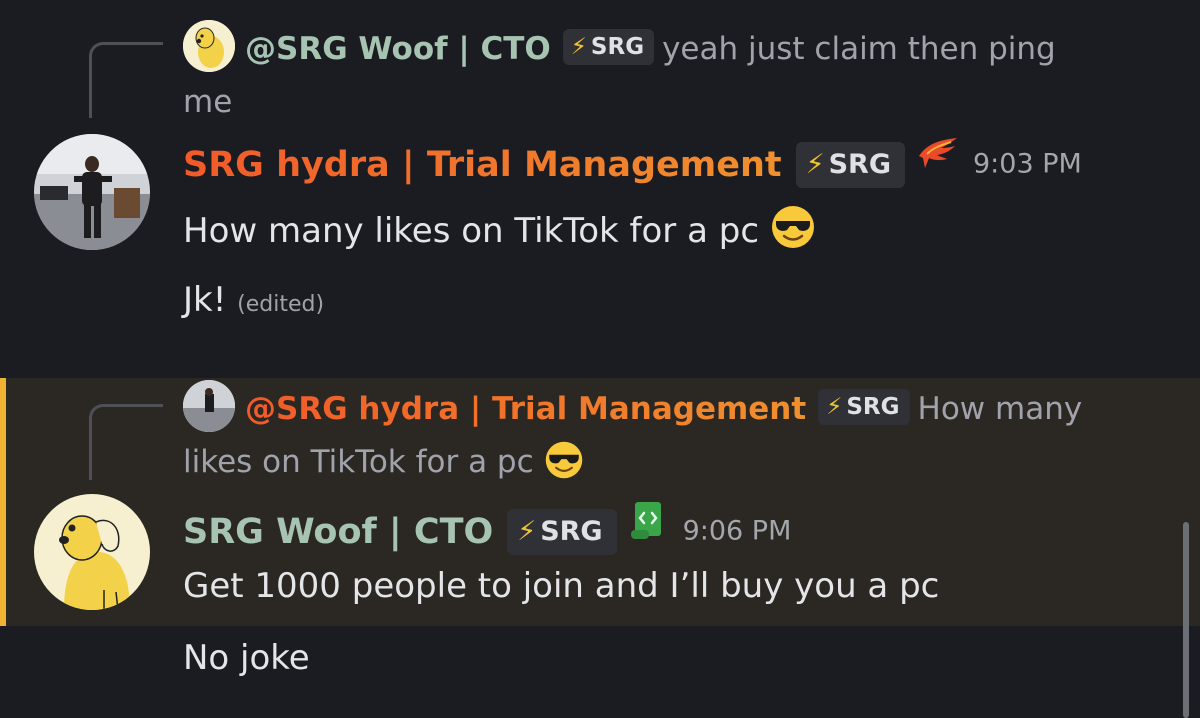 This screenshot has height=718, width=1200. Describe the element at coordinates (92, 552) in the screenshot. I see `avatar-woof` at that location.